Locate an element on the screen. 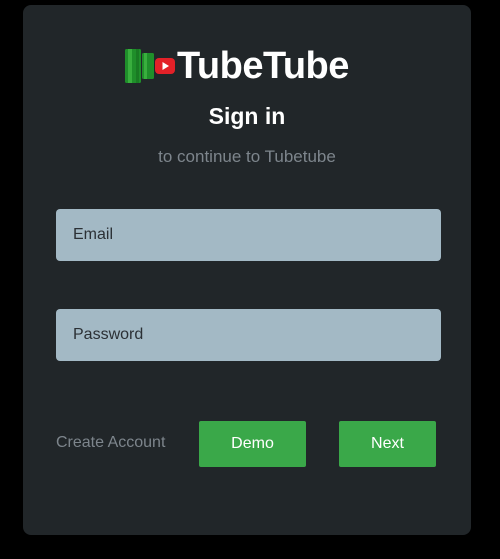  brand-name: TubeTube is located at coordinates (263, 66).